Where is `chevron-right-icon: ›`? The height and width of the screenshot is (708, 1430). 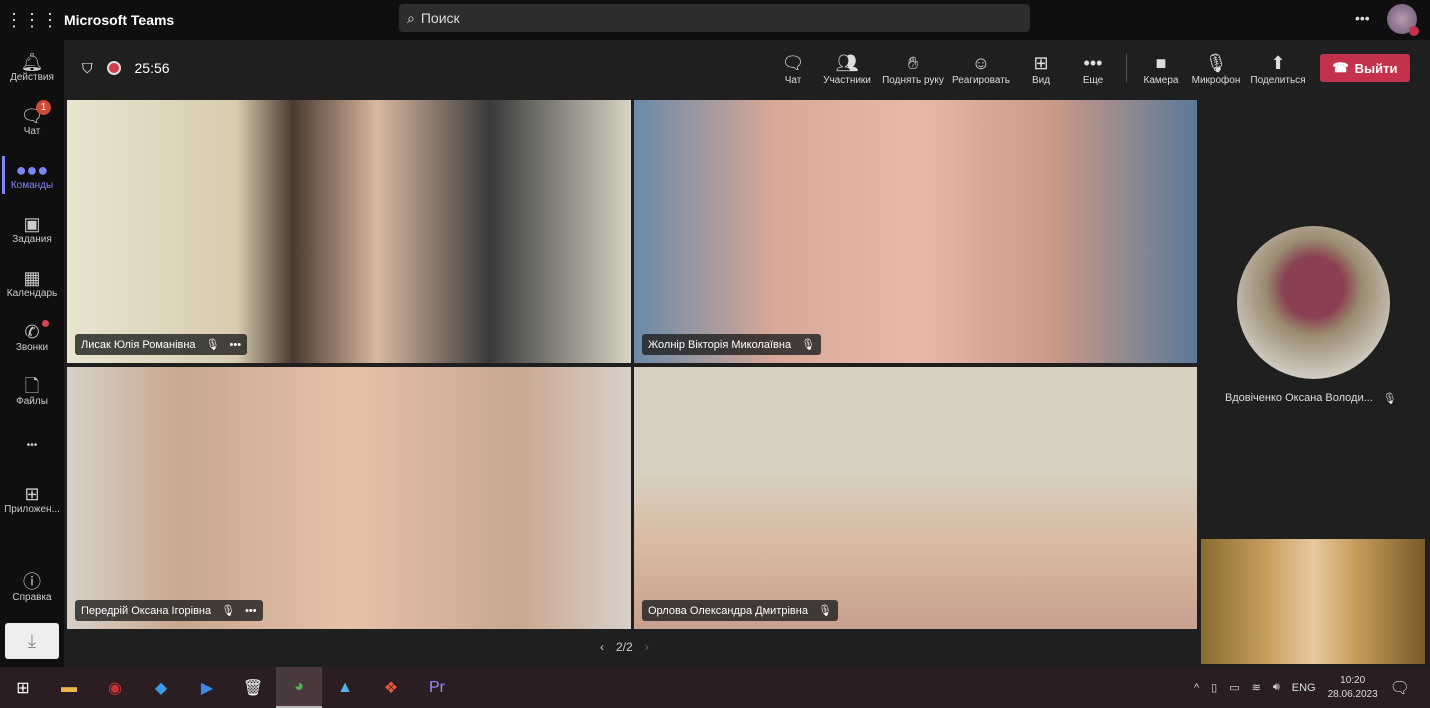 chevron-right-icon: › is located at coordinates (647, 647).